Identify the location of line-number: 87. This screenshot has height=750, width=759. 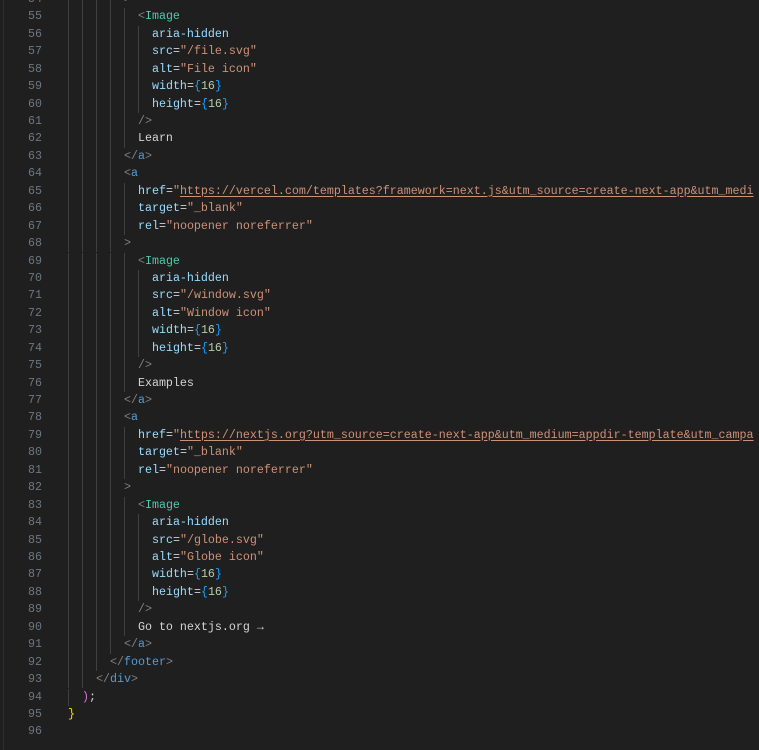
(35, 574).